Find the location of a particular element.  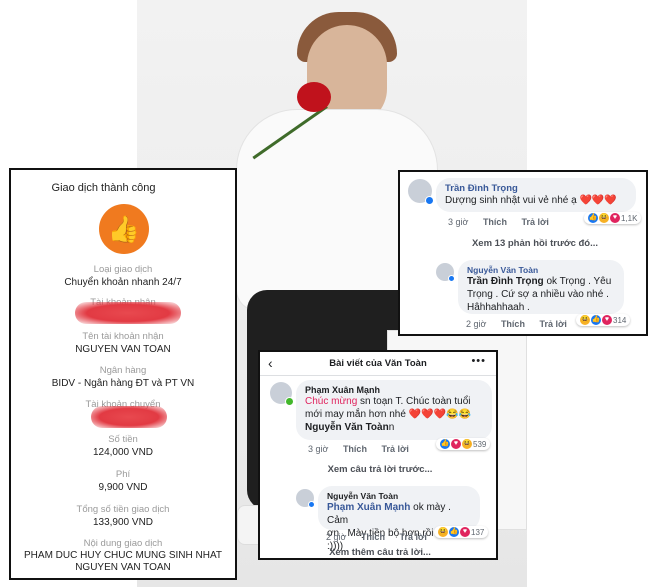

comment-body: Dượng sinh nhật vui vẻ nhé ạ is located at coordinates (512, 200).